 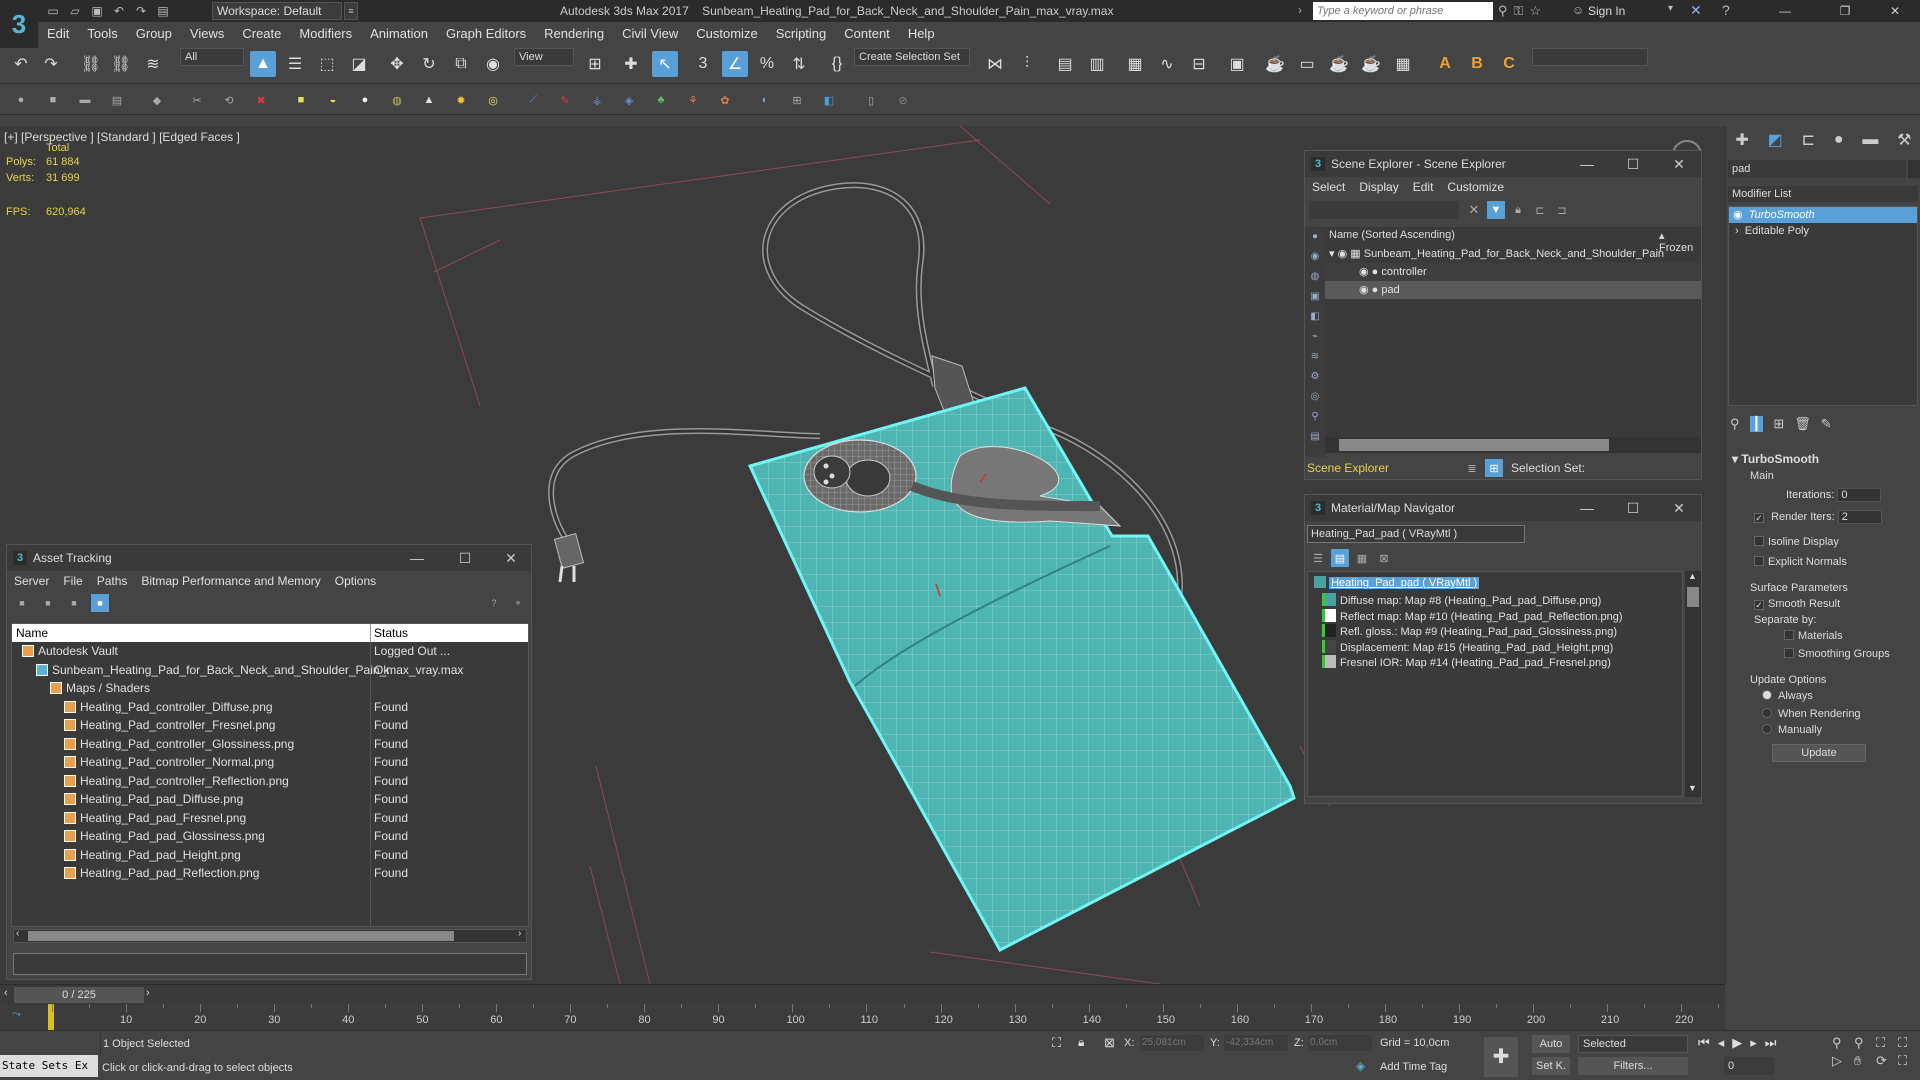 I want to click on maximize-icon: ☐, so click(x=1633, y=508).